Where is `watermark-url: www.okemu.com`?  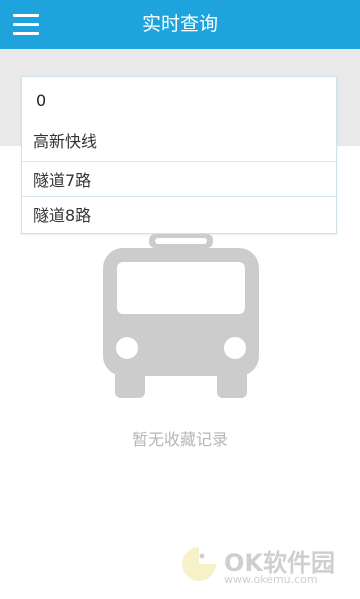
watermark-url: www.okemu.com is located at coordinates (271, 579).